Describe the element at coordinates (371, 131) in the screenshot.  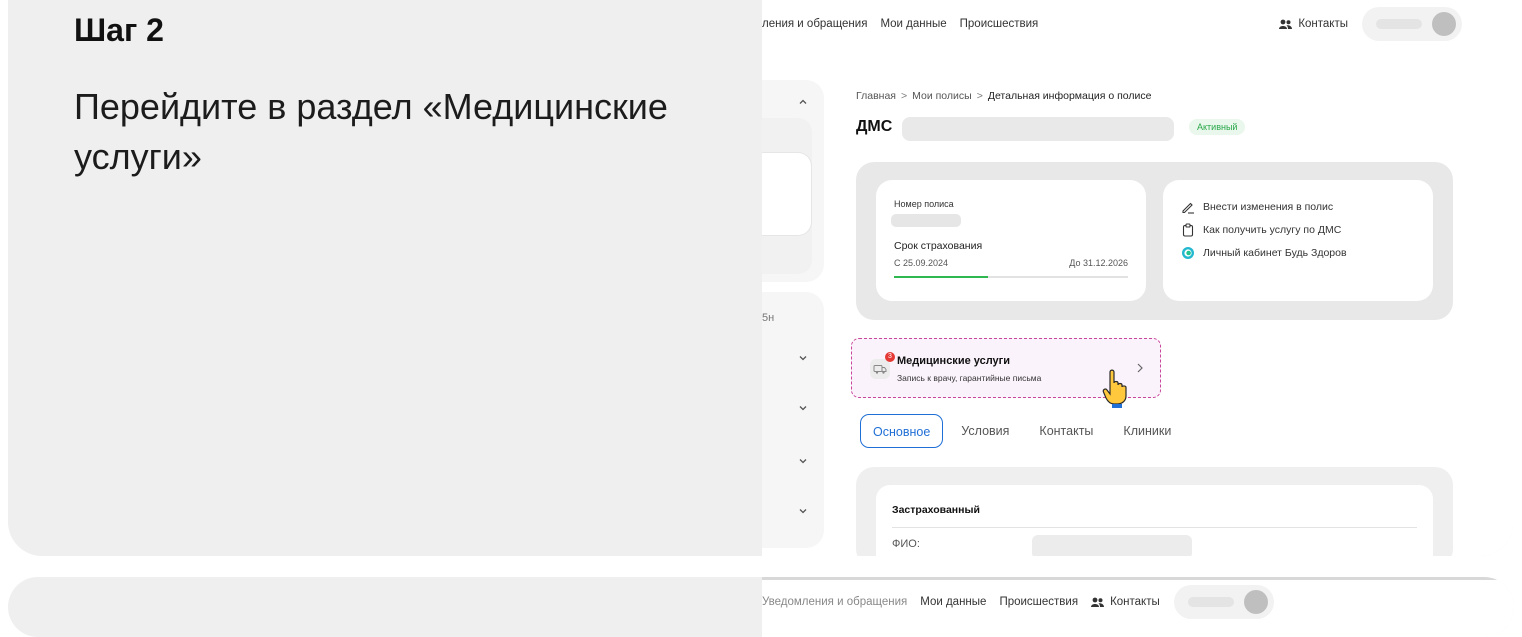
I see `step-description: Перейдите в раздел «Медицинские услуги»` at that location.